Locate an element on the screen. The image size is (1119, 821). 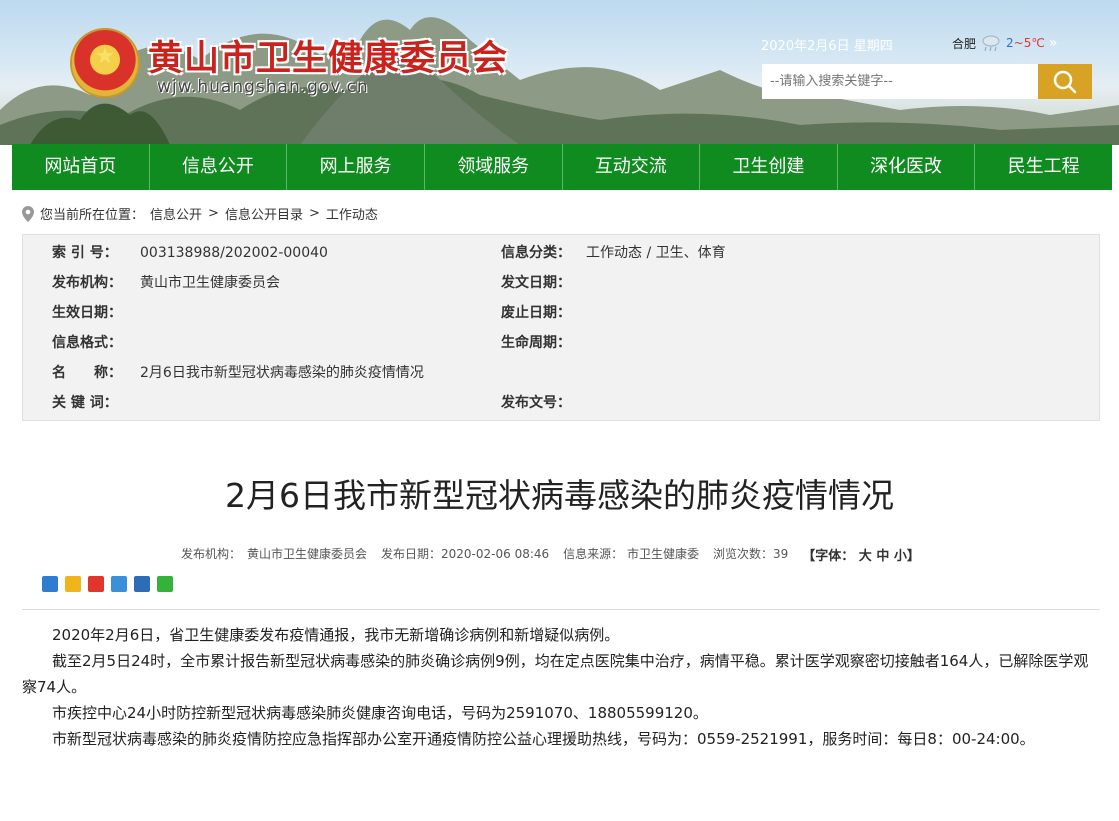
article-paragraph: 2020年2月6日，省卫生健康委发布疫情通报，我市无新增确诊病例和新增疑似病例。 is located at coordinates (336, 635).